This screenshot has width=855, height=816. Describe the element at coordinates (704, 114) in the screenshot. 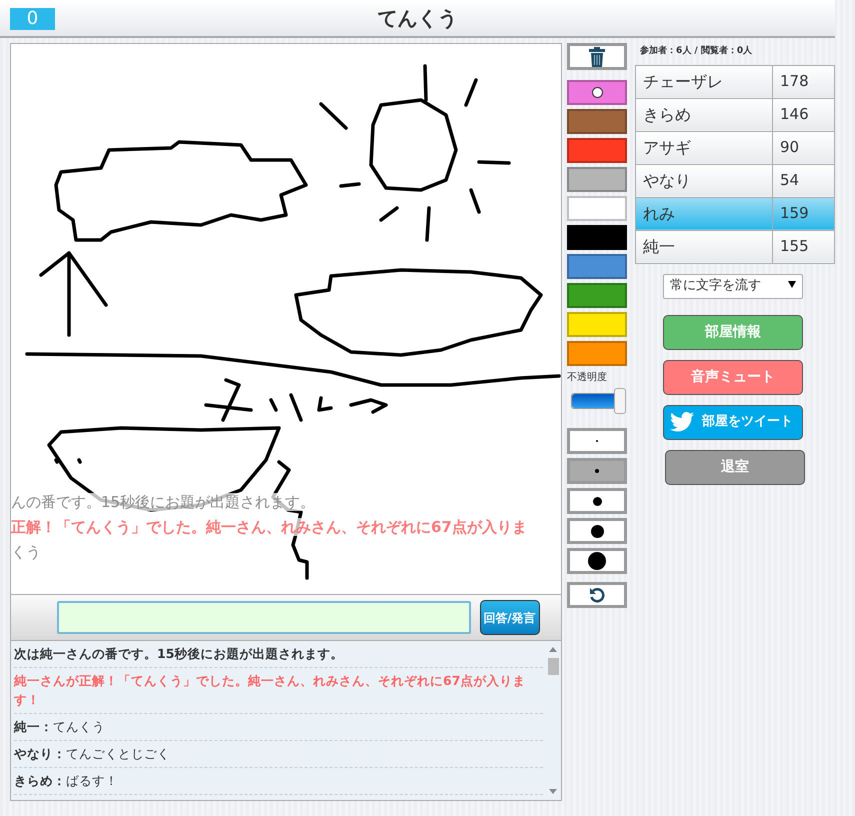

I see `player-name: きらめ` at that location.